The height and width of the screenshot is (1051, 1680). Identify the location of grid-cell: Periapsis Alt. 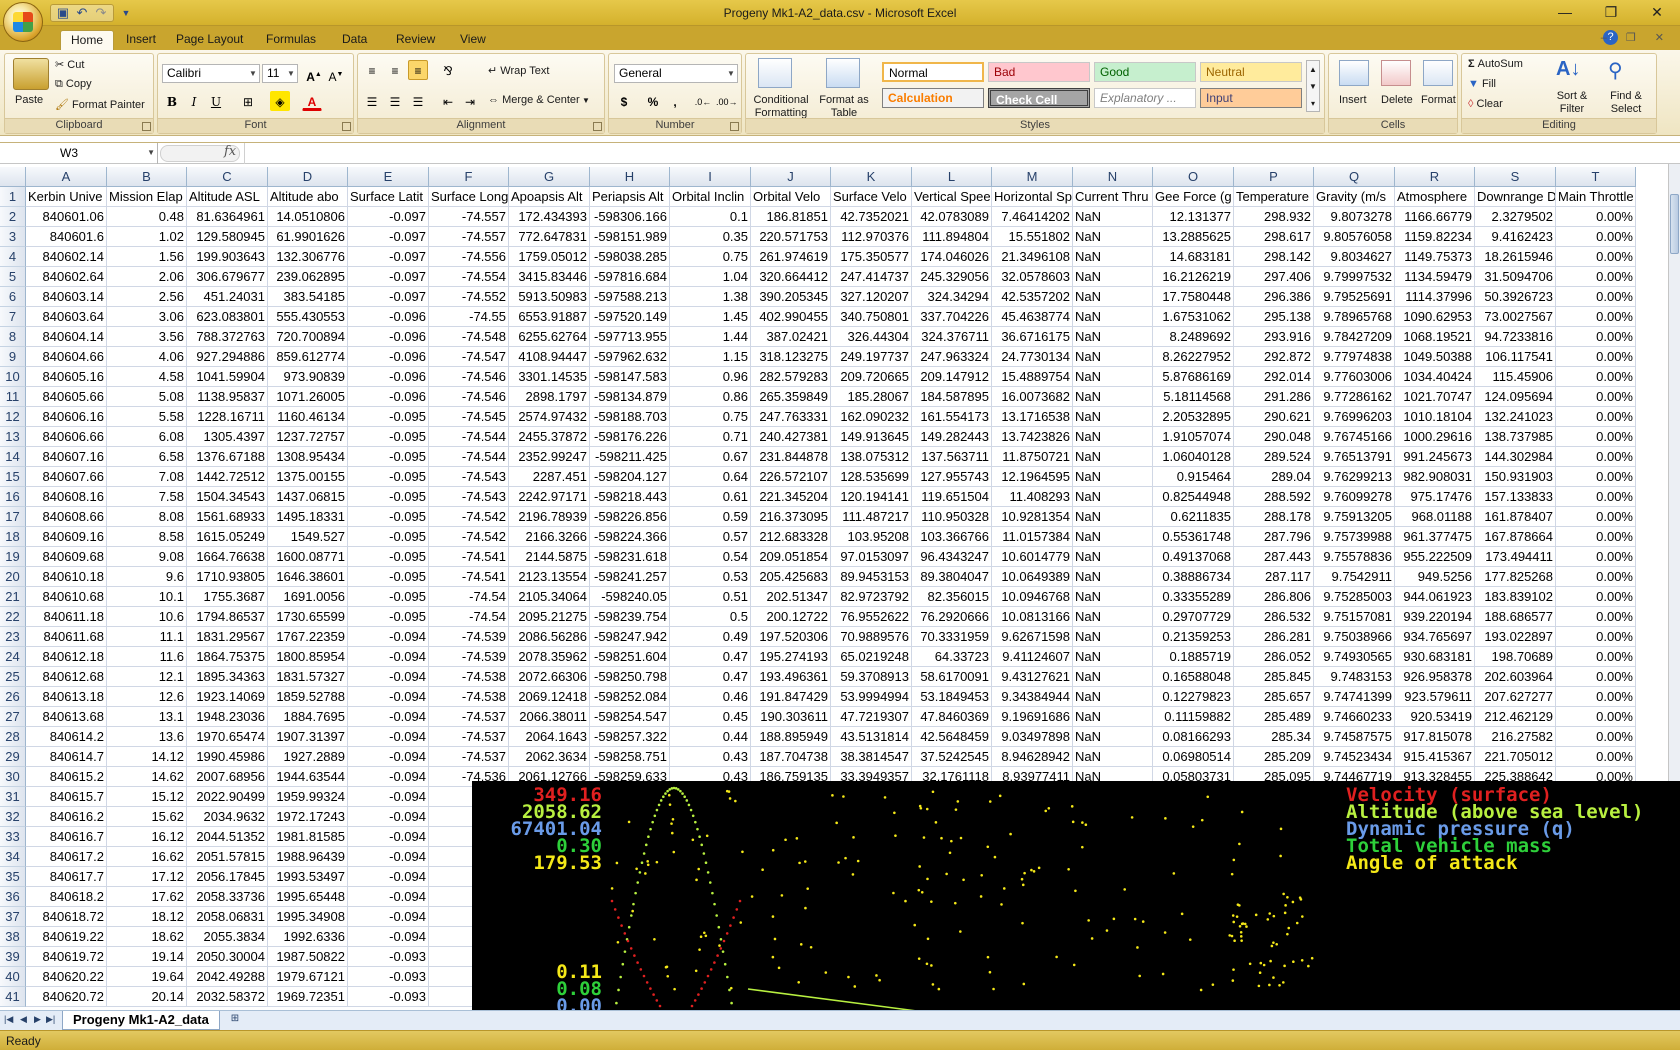
(630, 197).